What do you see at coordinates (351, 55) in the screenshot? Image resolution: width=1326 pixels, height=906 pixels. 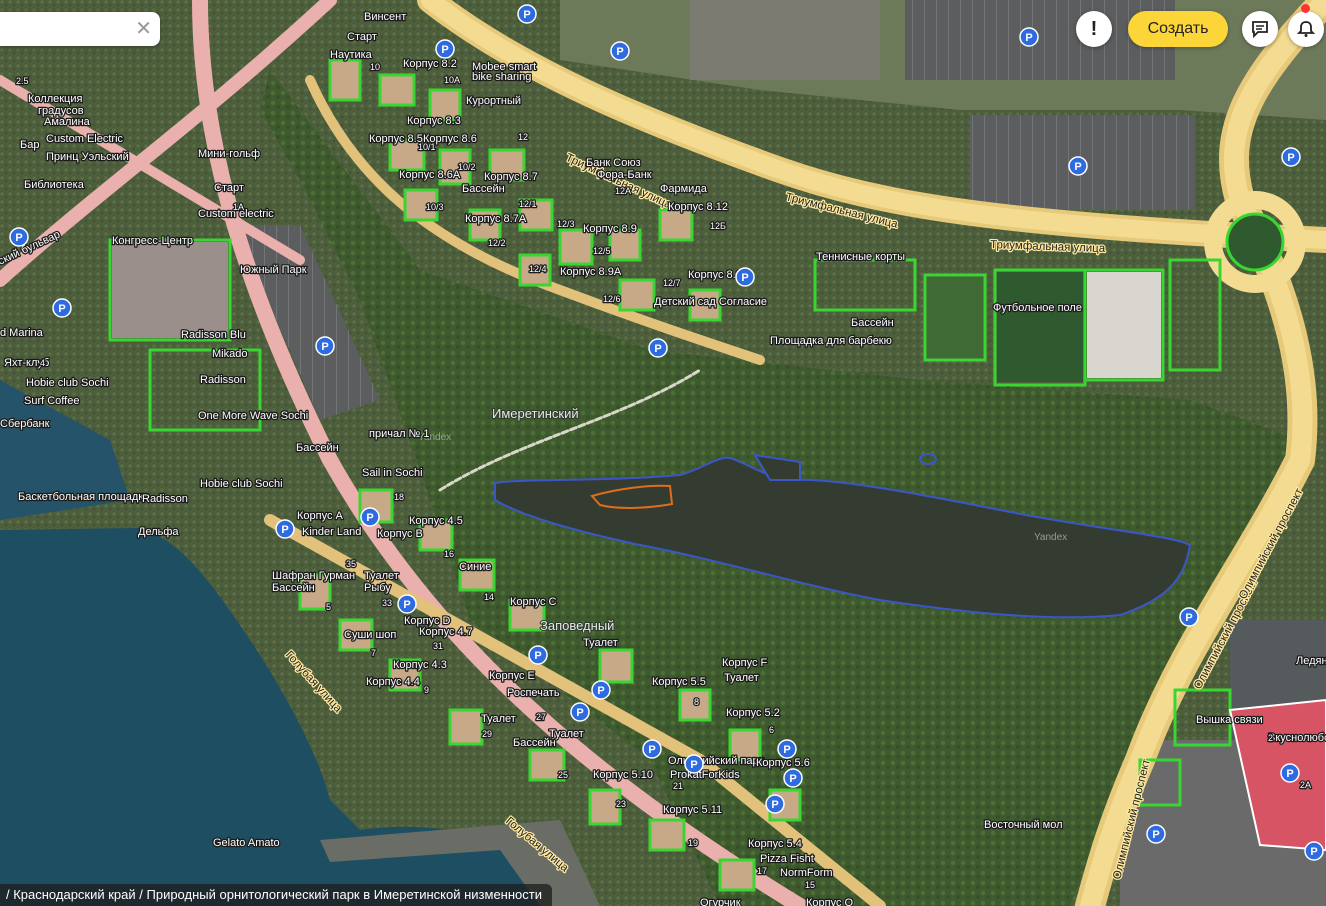 I see `poi-label: Наутика` at bounding box center [351, 55].